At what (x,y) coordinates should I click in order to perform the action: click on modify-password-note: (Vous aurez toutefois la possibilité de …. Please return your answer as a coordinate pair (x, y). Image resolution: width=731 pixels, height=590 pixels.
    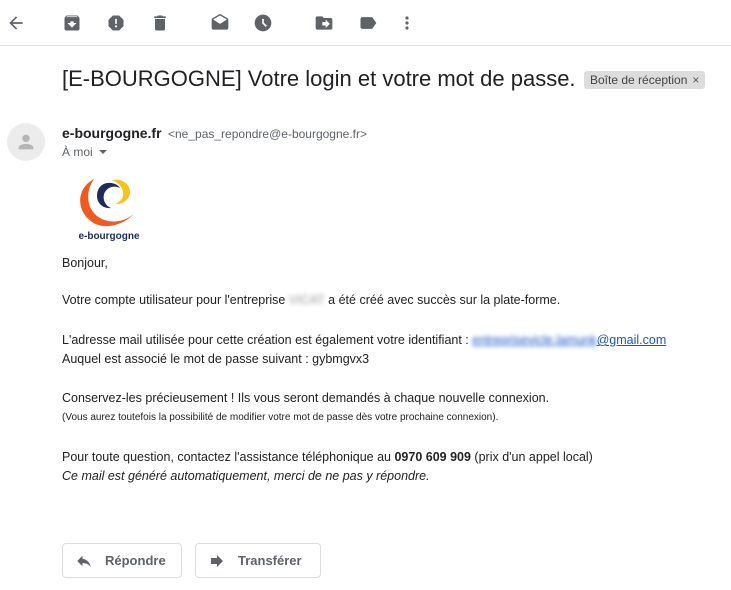
    Looking at the image, I should click on (280, 417).